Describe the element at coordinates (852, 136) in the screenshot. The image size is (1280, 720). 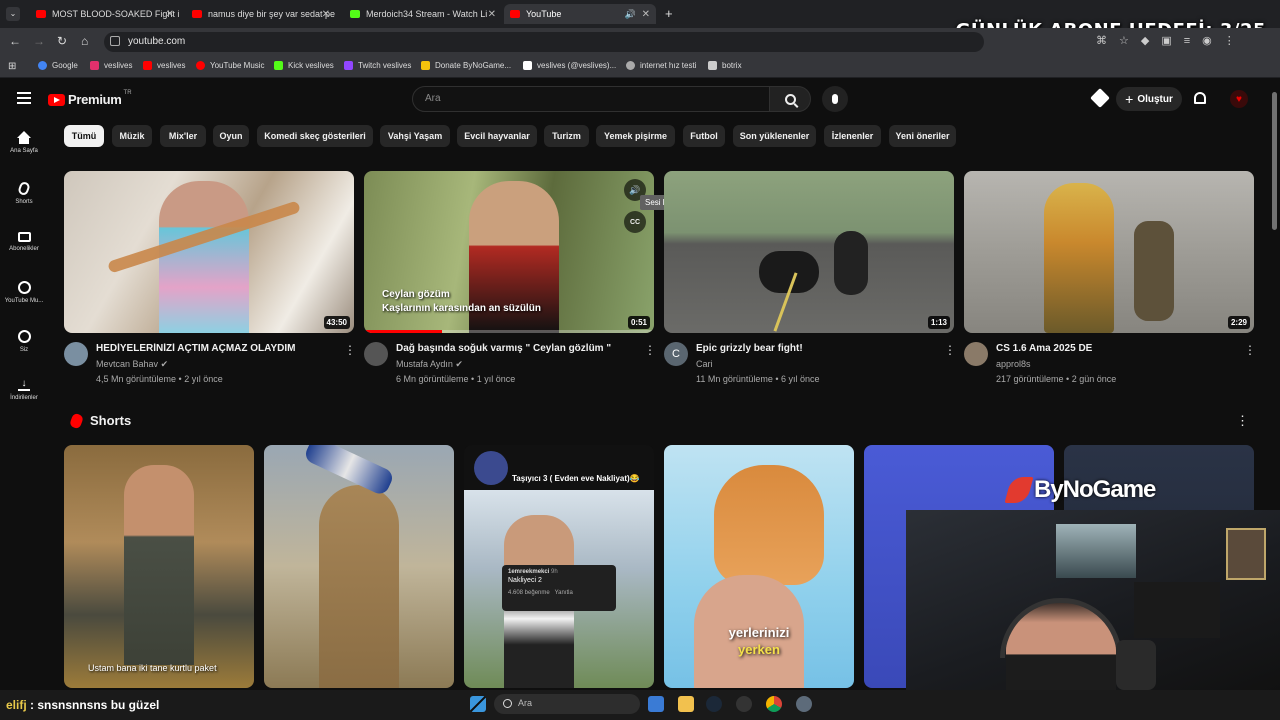
I see `chip-watched: İzlenenler` at that location.